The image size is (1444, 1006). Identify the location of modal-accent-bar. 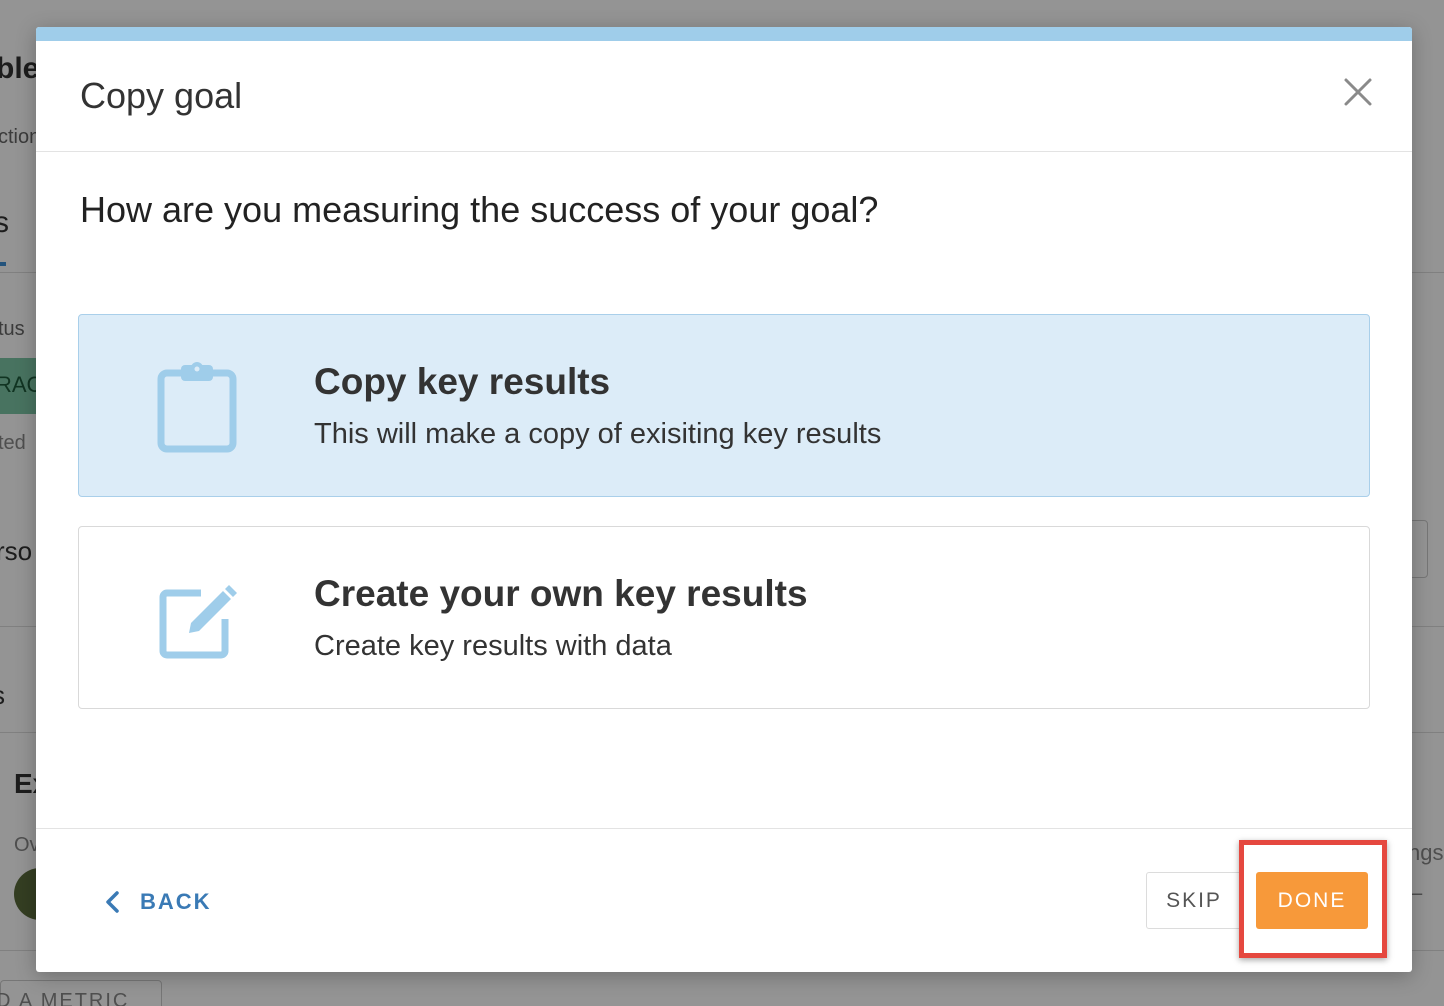
(724, 34).